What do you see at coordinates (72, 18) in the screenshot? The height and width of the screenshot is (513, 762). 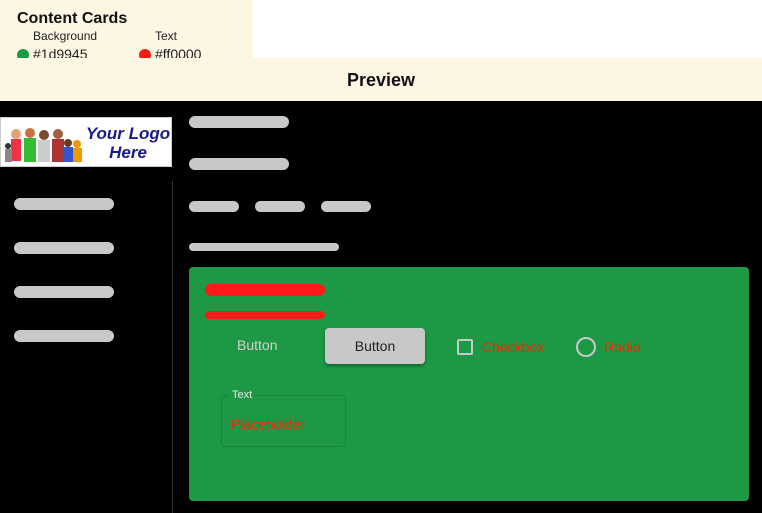 I see `panel-title: Content Cards` at bounding box center [72, 18].